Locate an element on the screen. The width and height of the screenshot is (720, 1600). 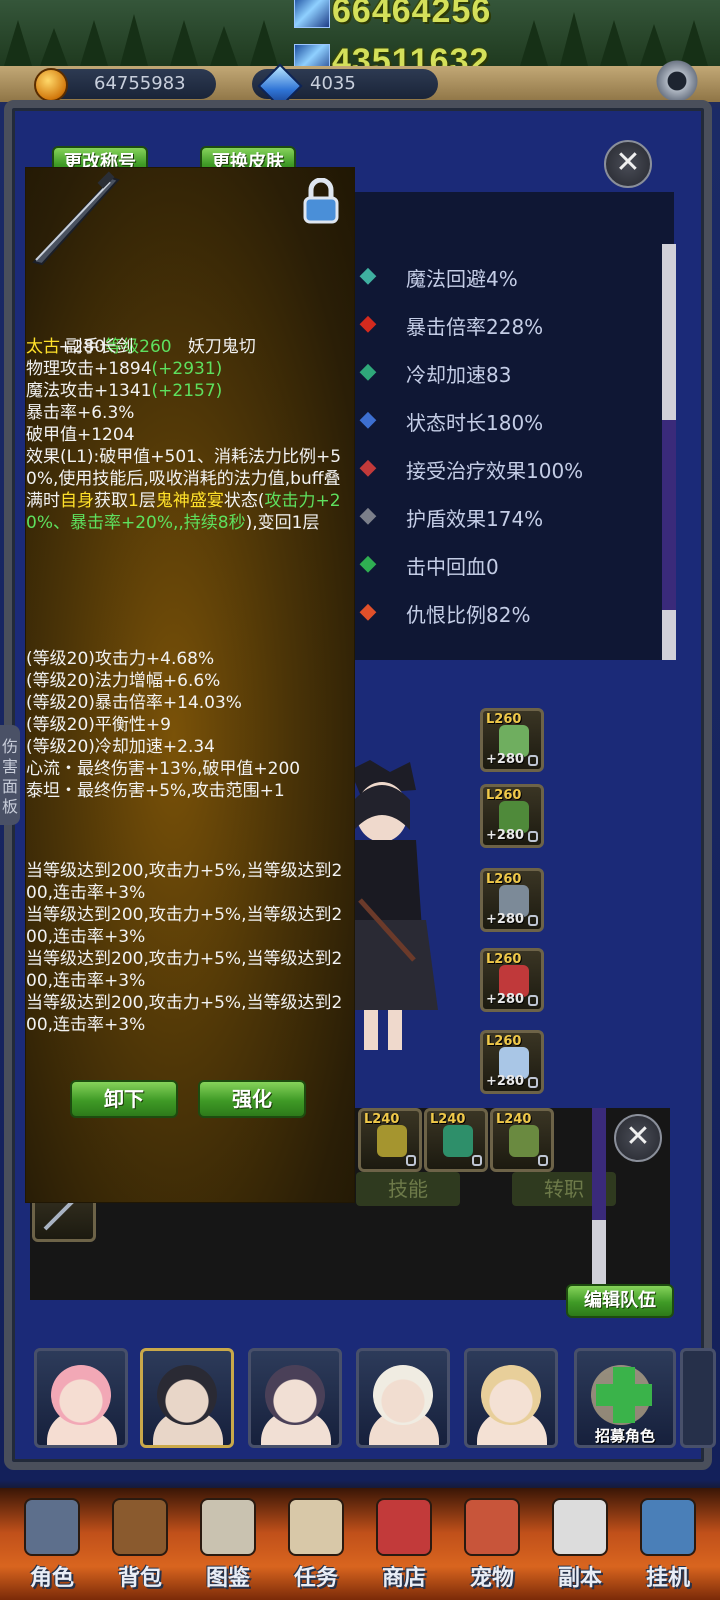
nav-meat: 宠物 is located at coordinates (492, 1544).